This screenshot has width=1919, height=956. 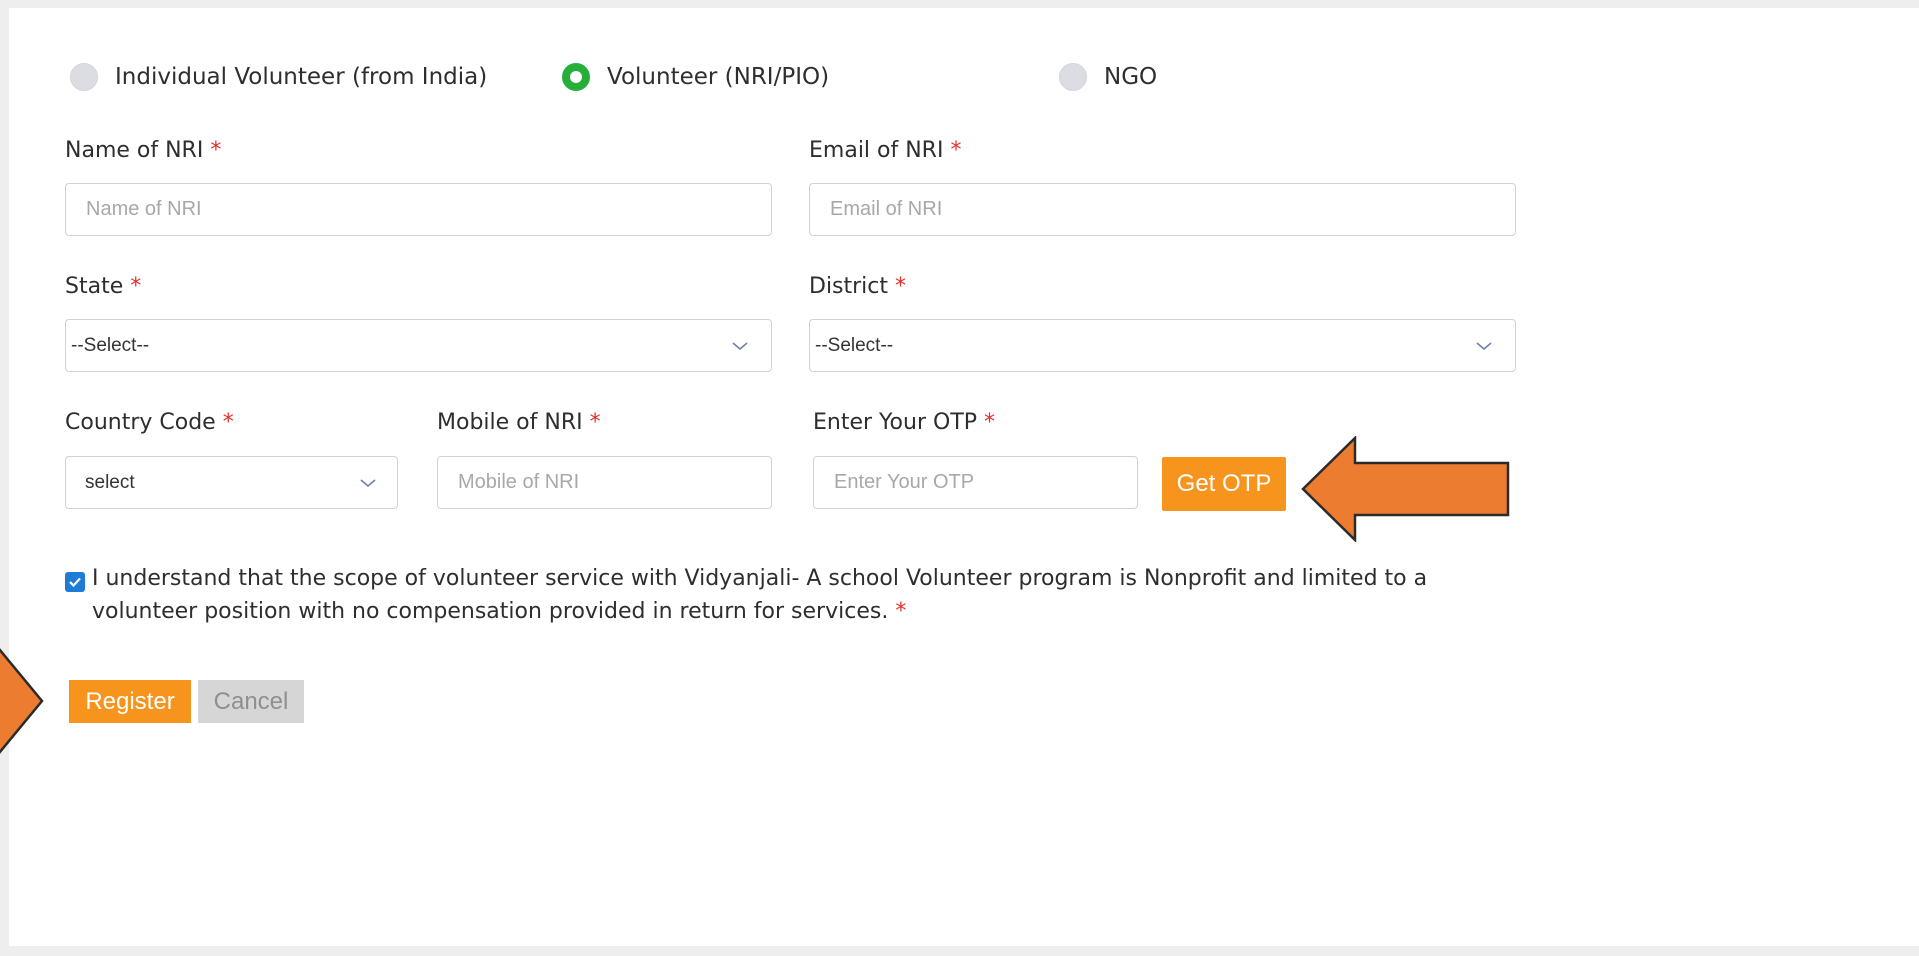 I want to click on radio-volunteer-nri: Volunteer (NRI/PIO), so click(x=695, y=77).